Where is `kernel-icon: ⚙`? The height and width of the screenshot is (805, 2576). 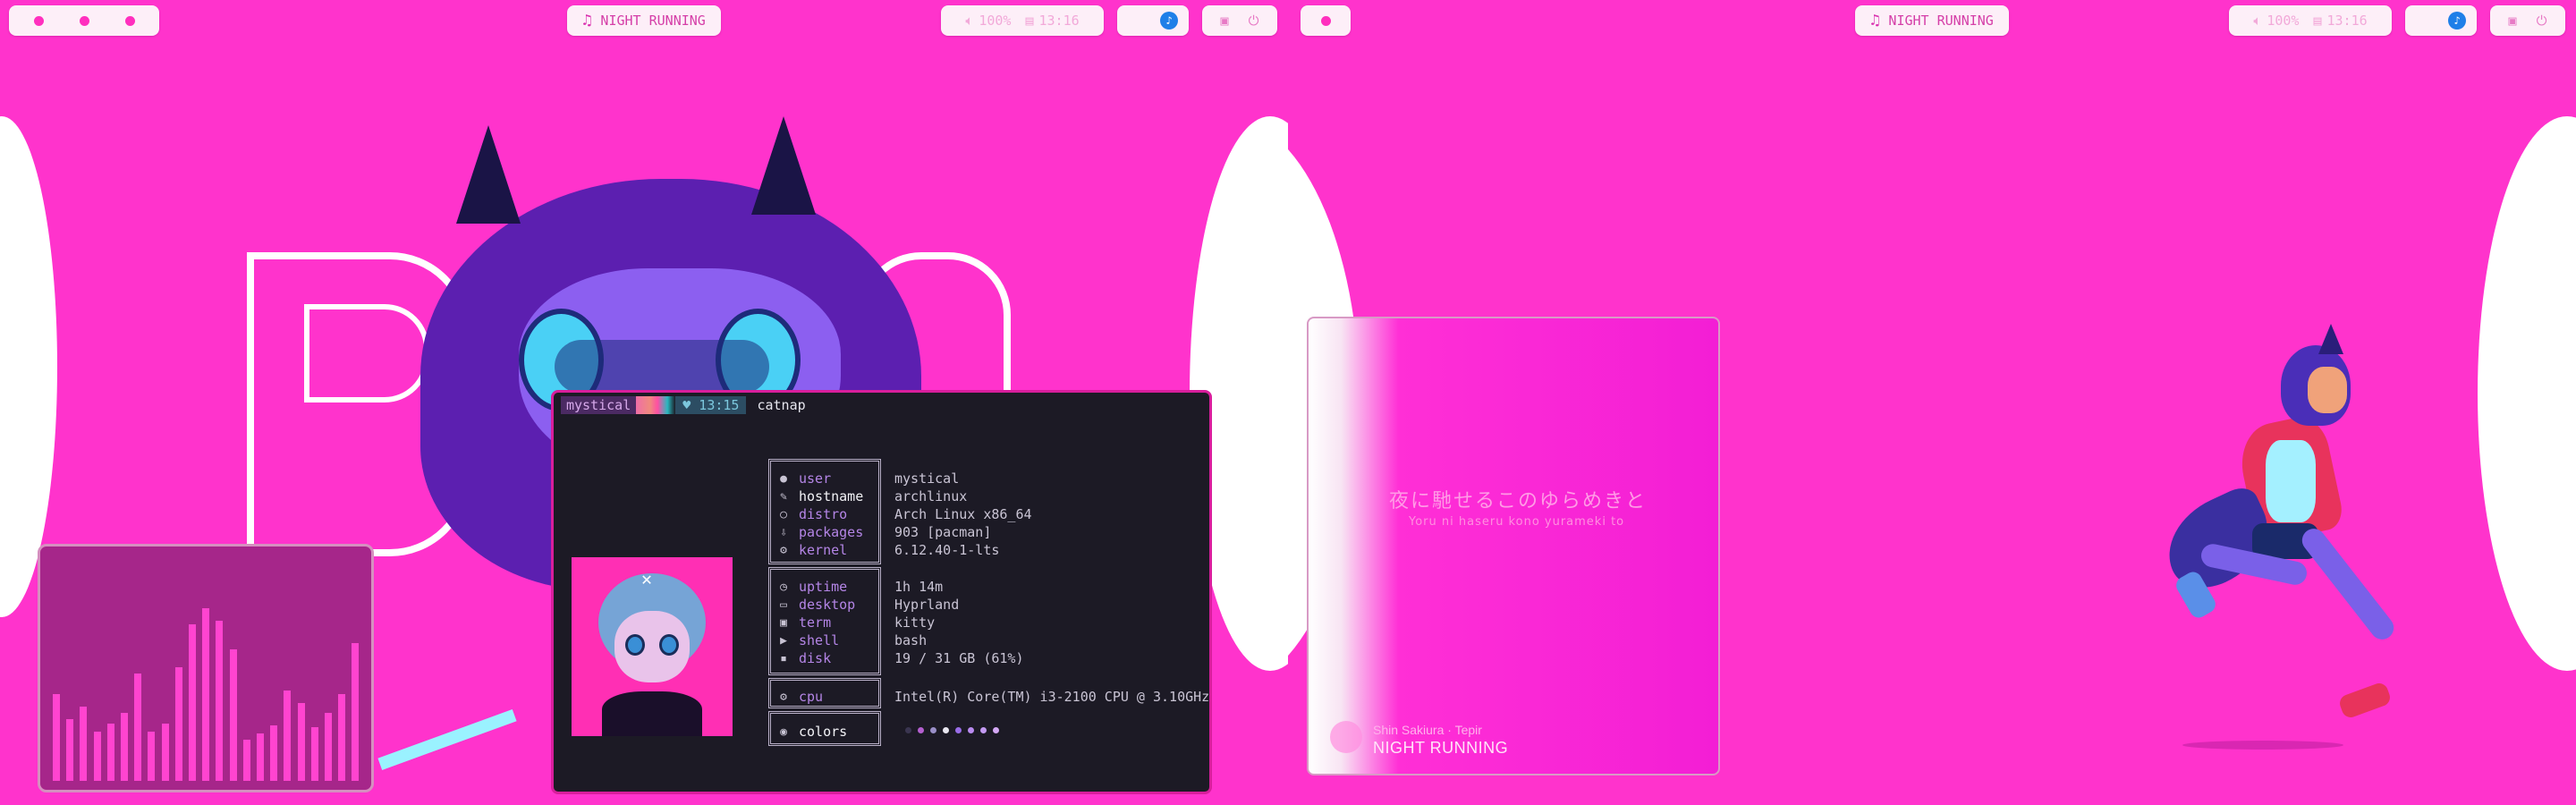
kernel-icon: ⚙ is located at coordinates (783, 550).